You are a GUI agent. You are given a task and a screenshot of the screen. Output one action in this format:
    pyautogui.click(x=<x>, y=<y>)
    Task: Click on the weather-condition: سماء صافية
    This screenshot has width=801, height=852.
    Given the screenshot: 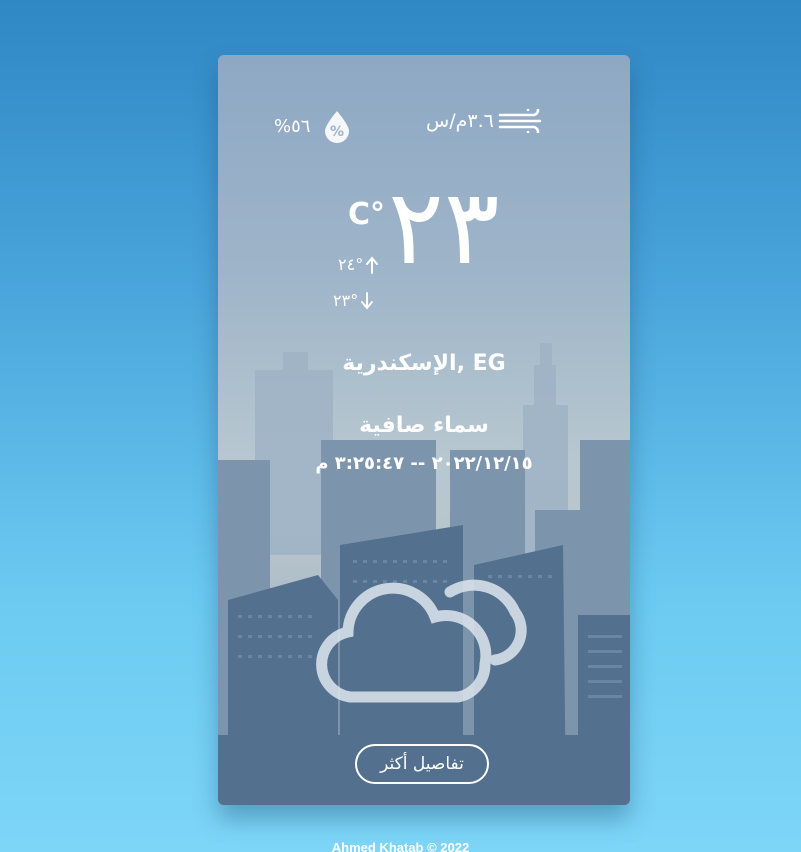 What is the action you would take?
    pyautogui.click(x=424, y=425)
    